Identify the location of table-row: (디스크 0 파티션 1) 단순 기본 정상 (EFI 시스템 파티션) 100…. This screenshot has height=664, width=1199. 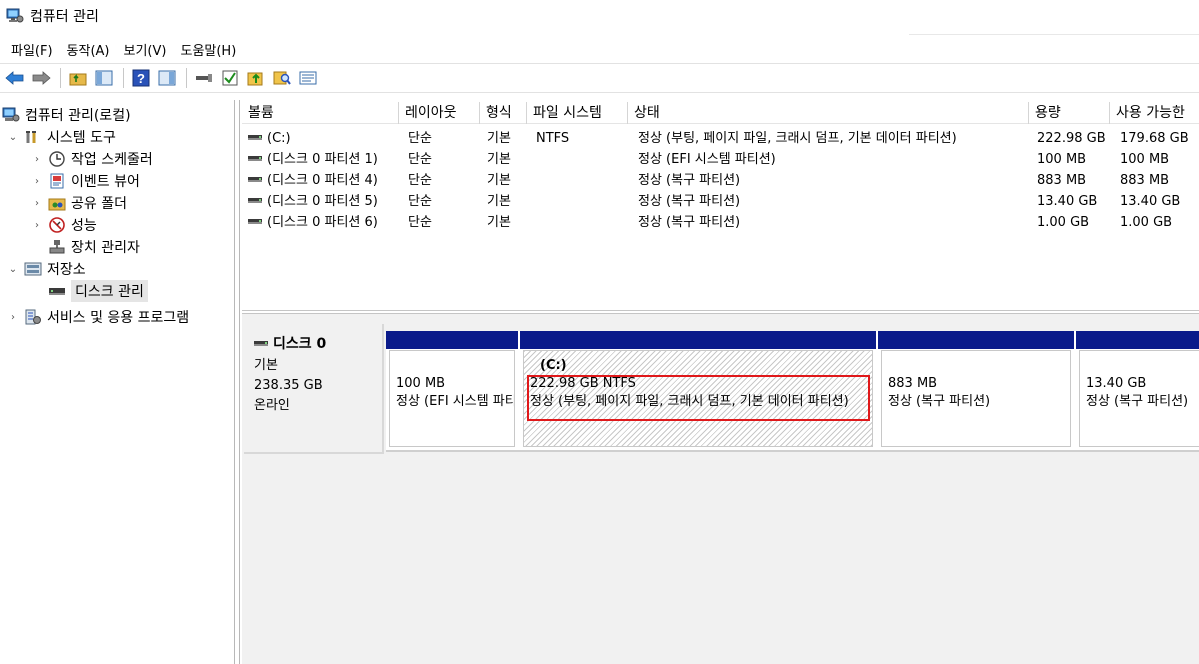
(720, 159).